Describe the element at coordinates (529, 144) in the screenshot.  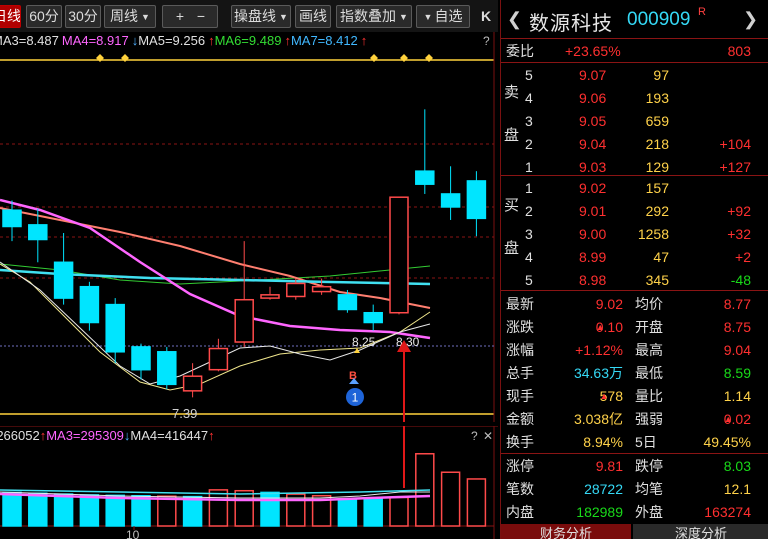
I see `ask-level-level: 2` at that location.